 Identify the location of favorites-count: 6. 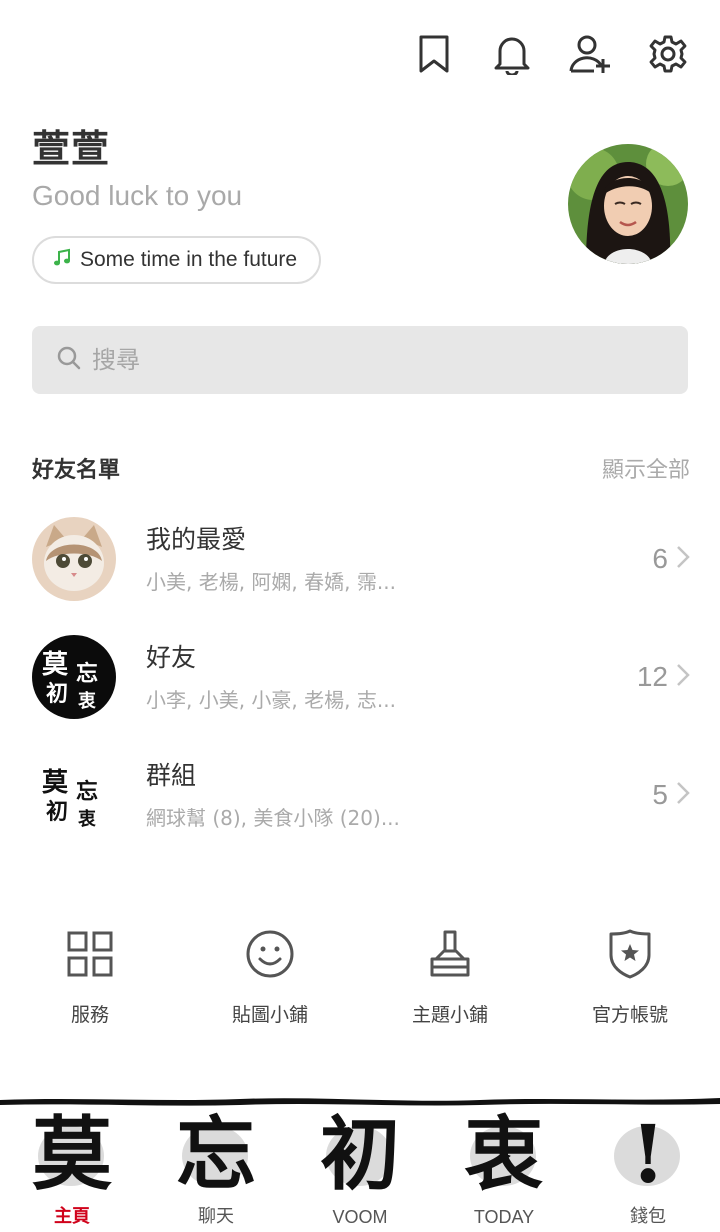
(660, 558).